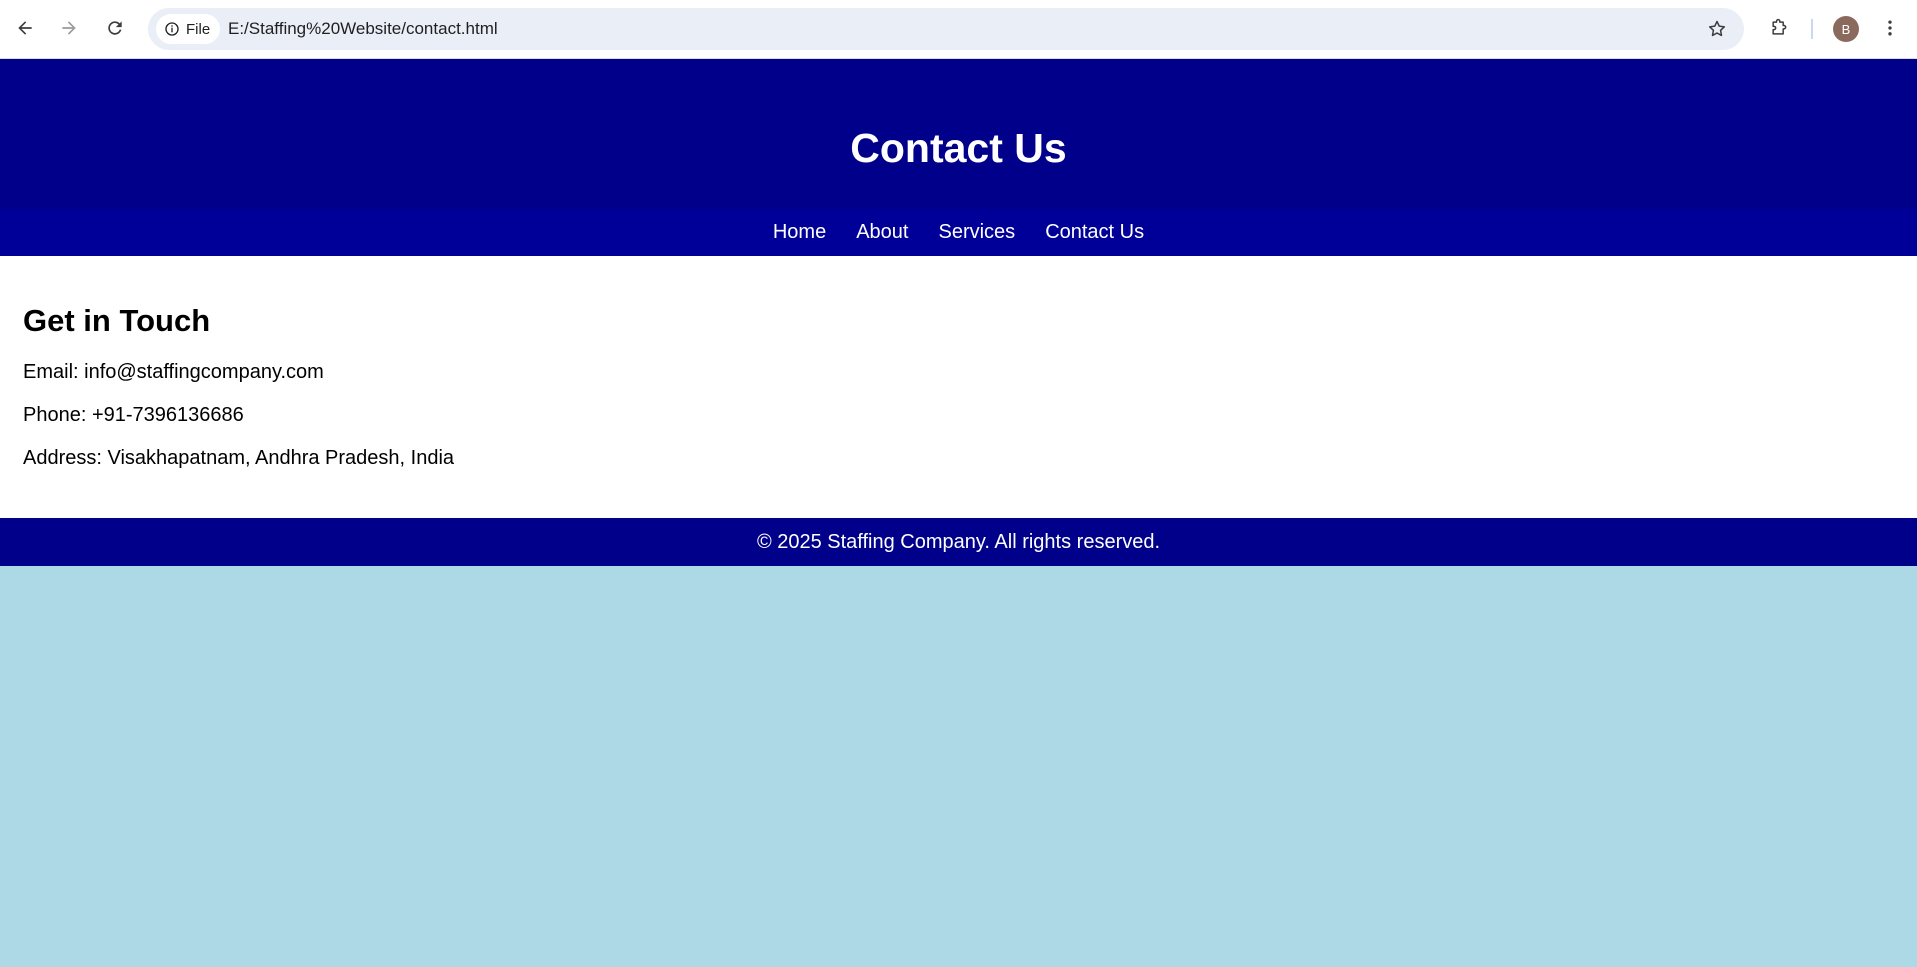  What do you see at coordinates (117, 320) in the screenshot?
I see `section-heading: Get in Touch` at bounding box center [117, 320].